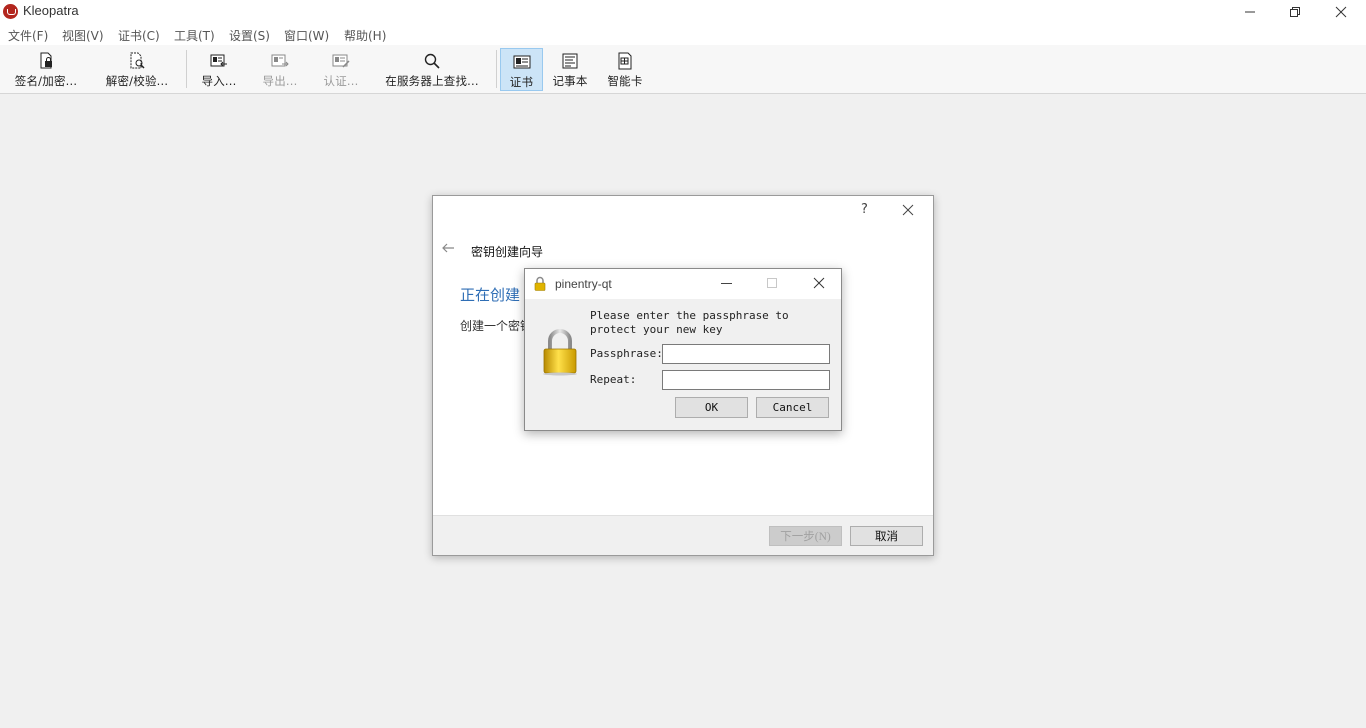 The width and height of the screenshot is (1366, 728). I want to click on minimize-button, so click(1250, 12).